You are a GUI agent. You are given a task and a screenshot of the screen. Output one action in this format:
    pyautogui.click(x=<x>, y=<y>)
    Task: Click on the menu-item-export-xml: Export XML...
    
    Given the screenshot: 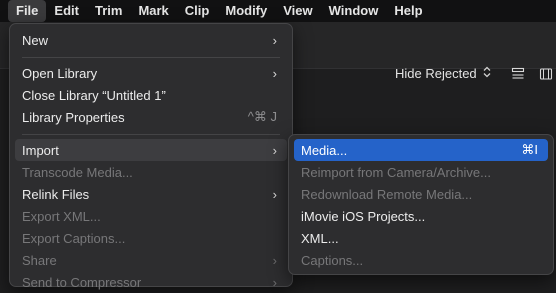 What is the action you would take?
    pyautogui.click(x=61, y=216)
    